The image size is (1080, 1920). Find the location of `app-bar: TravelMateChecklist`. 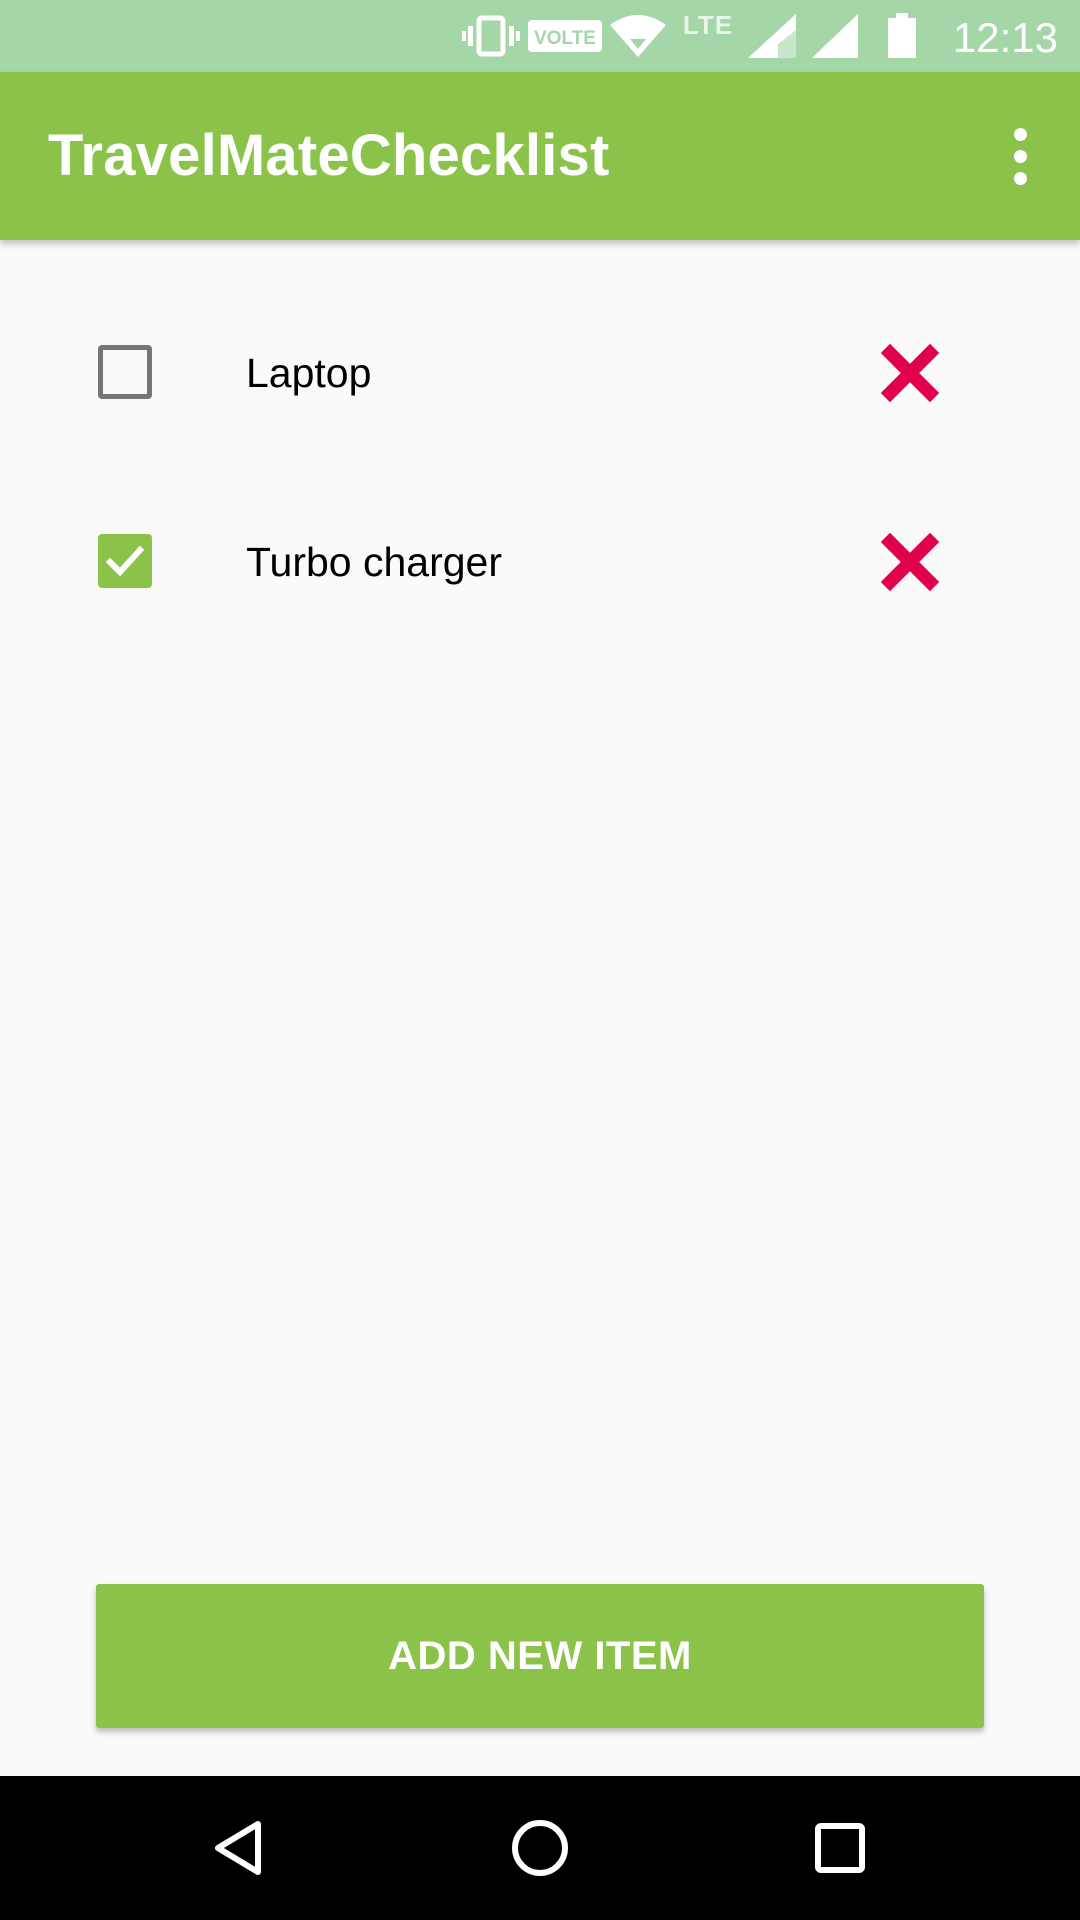

app-bar: TravelMateChecklist is located at coordinates (540, 156).